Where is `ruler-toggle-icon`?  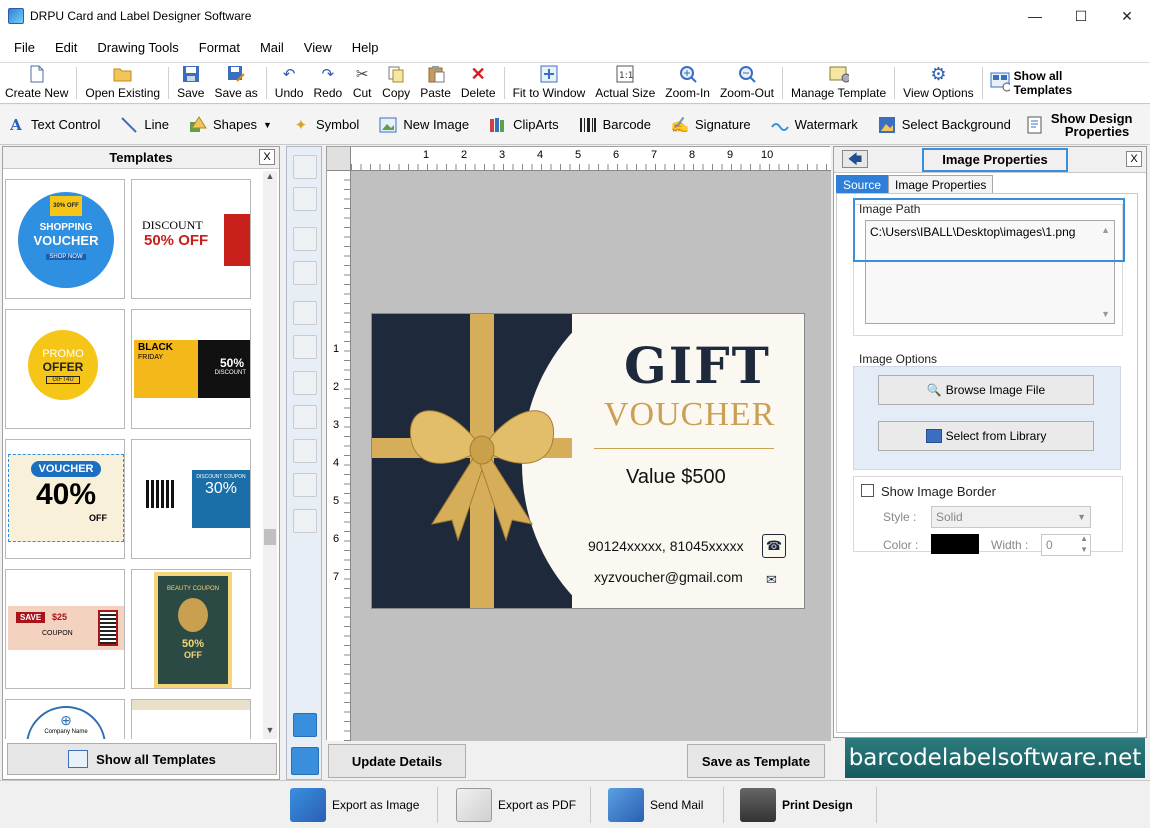 ruler-toggle-icon is located at coordinates (305, 761).